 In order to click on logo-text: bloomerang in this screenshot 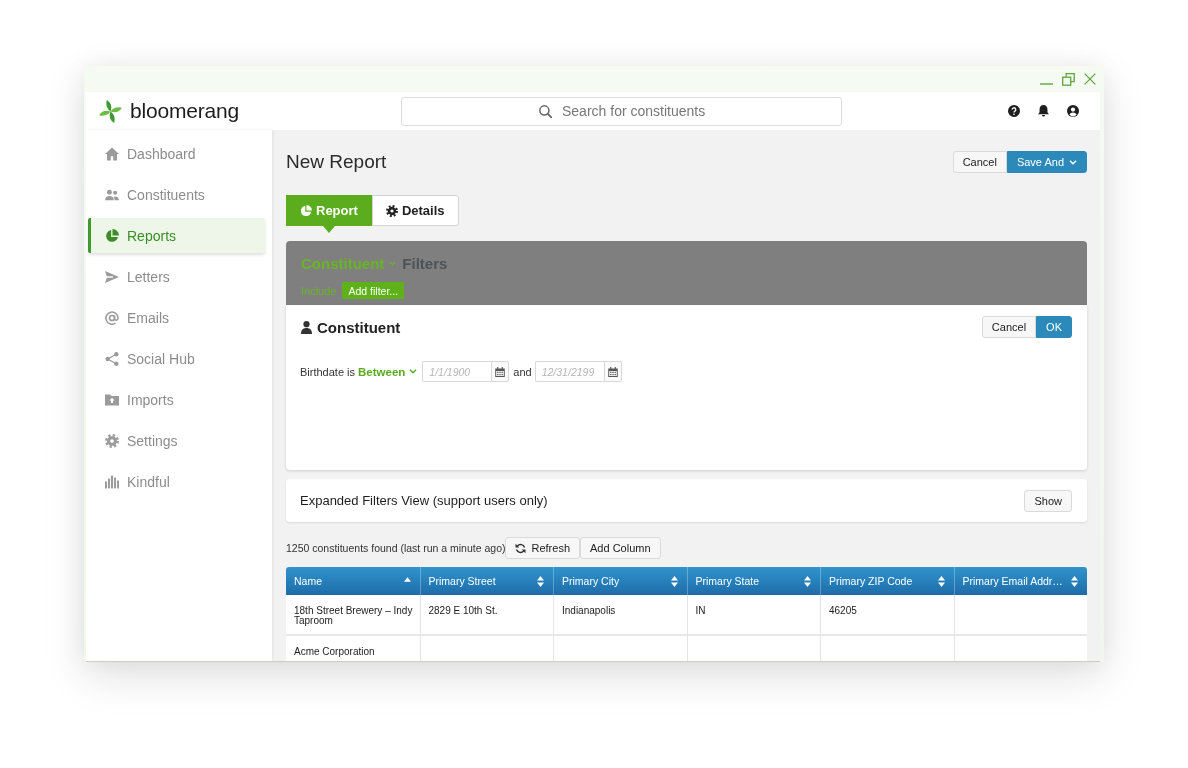, I will do `click(184, 111)`.